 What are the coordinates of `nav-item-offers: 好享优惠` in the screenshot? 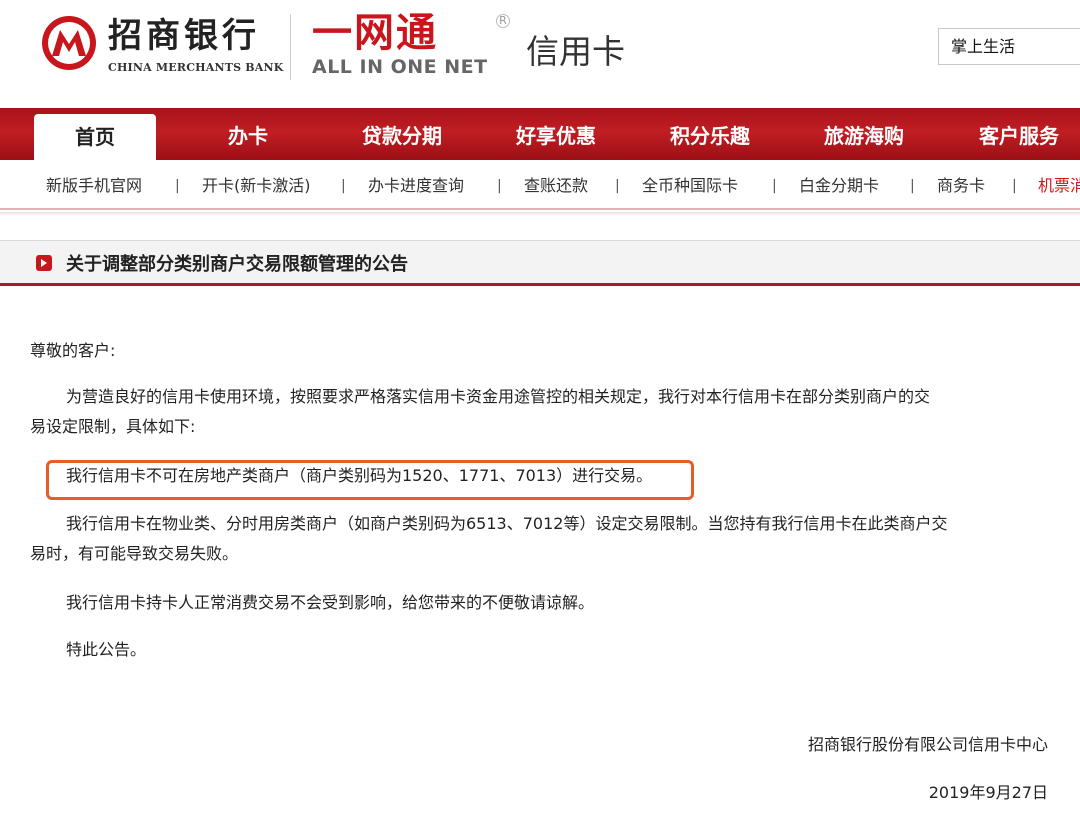 It's located at (556, 134).